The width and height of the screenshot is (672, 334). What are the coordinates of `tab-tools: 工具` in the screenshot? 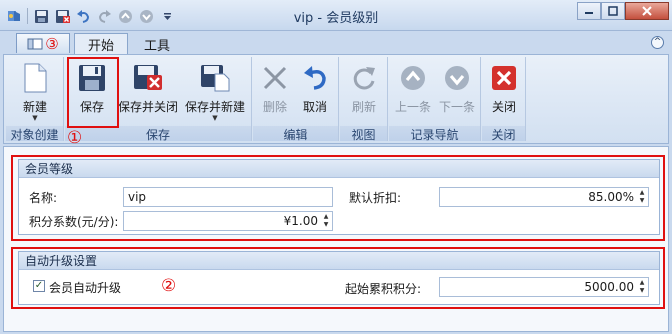 It's located at (157, 44).